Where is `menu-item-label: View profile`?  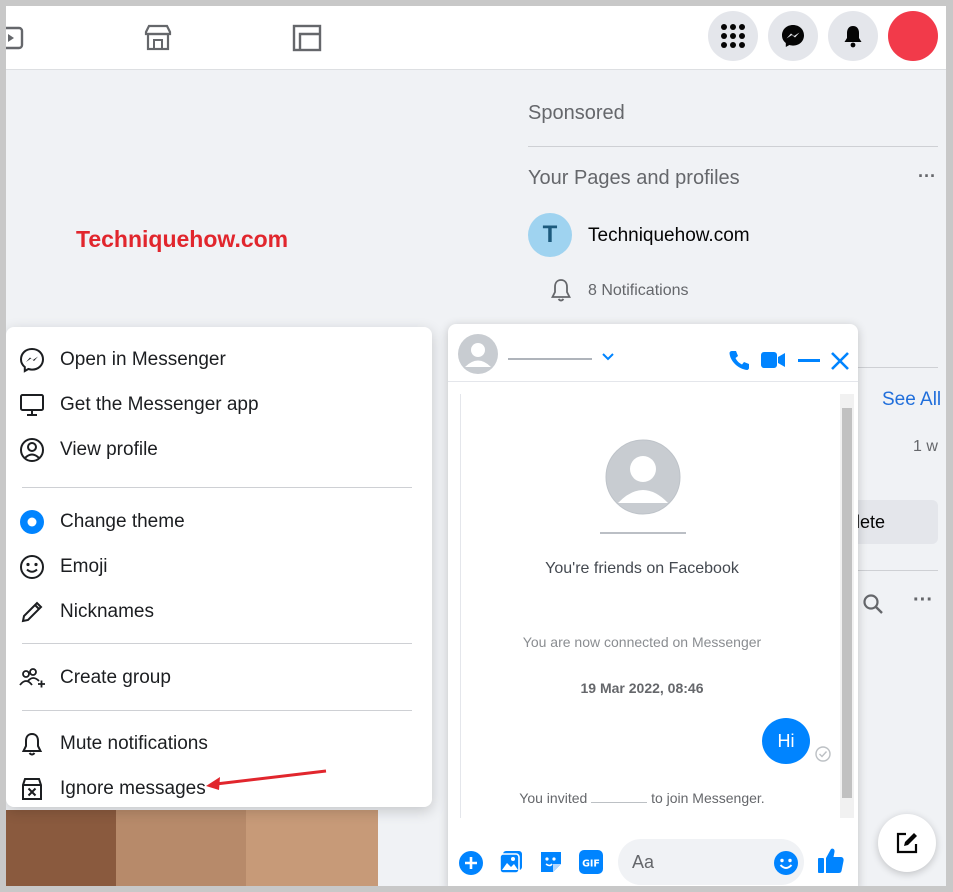 menu-item-label: View profile is located at coordinates (109, 449).